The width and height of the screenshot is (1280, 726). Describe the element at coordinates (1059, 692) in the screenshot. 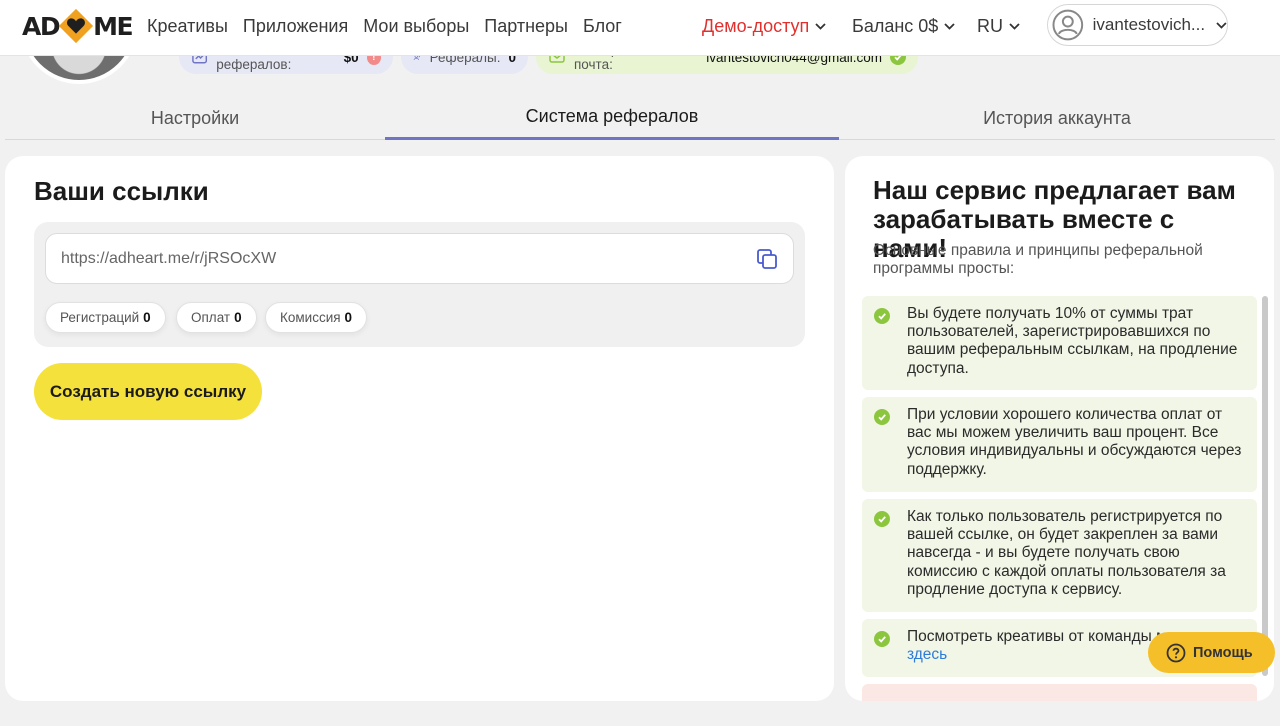

I see `rule-item-warning` at that location.